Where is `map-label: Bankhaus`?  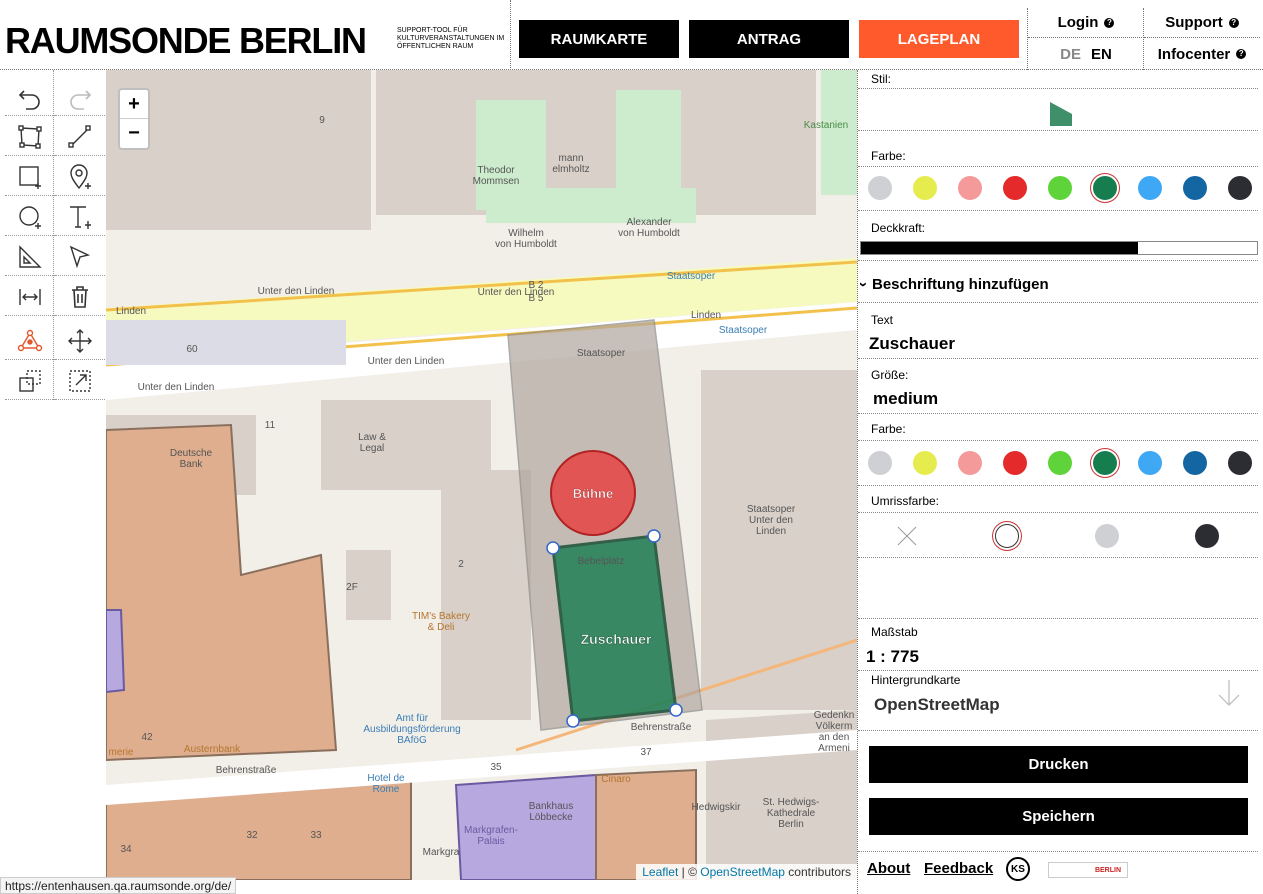 map-label: Bankhaus is located at coordinates (551, 806).